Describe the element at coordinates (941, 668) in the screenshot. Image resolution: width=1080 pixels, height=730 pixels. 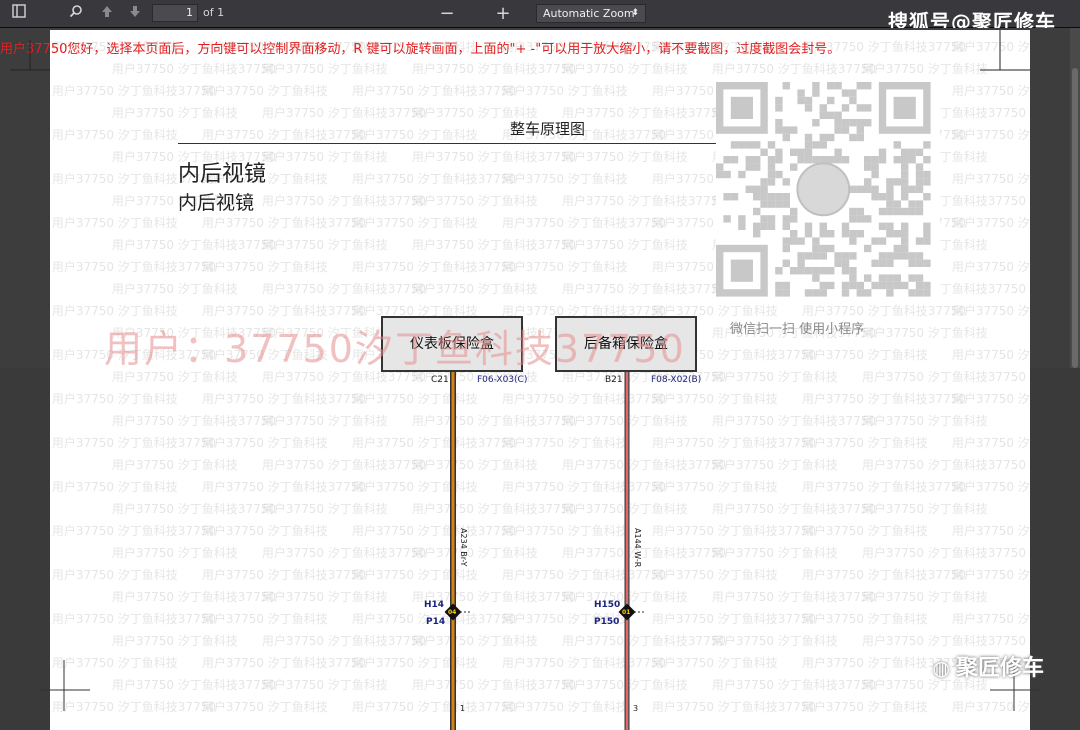
I see `wechat-icon: ◍` at that location.